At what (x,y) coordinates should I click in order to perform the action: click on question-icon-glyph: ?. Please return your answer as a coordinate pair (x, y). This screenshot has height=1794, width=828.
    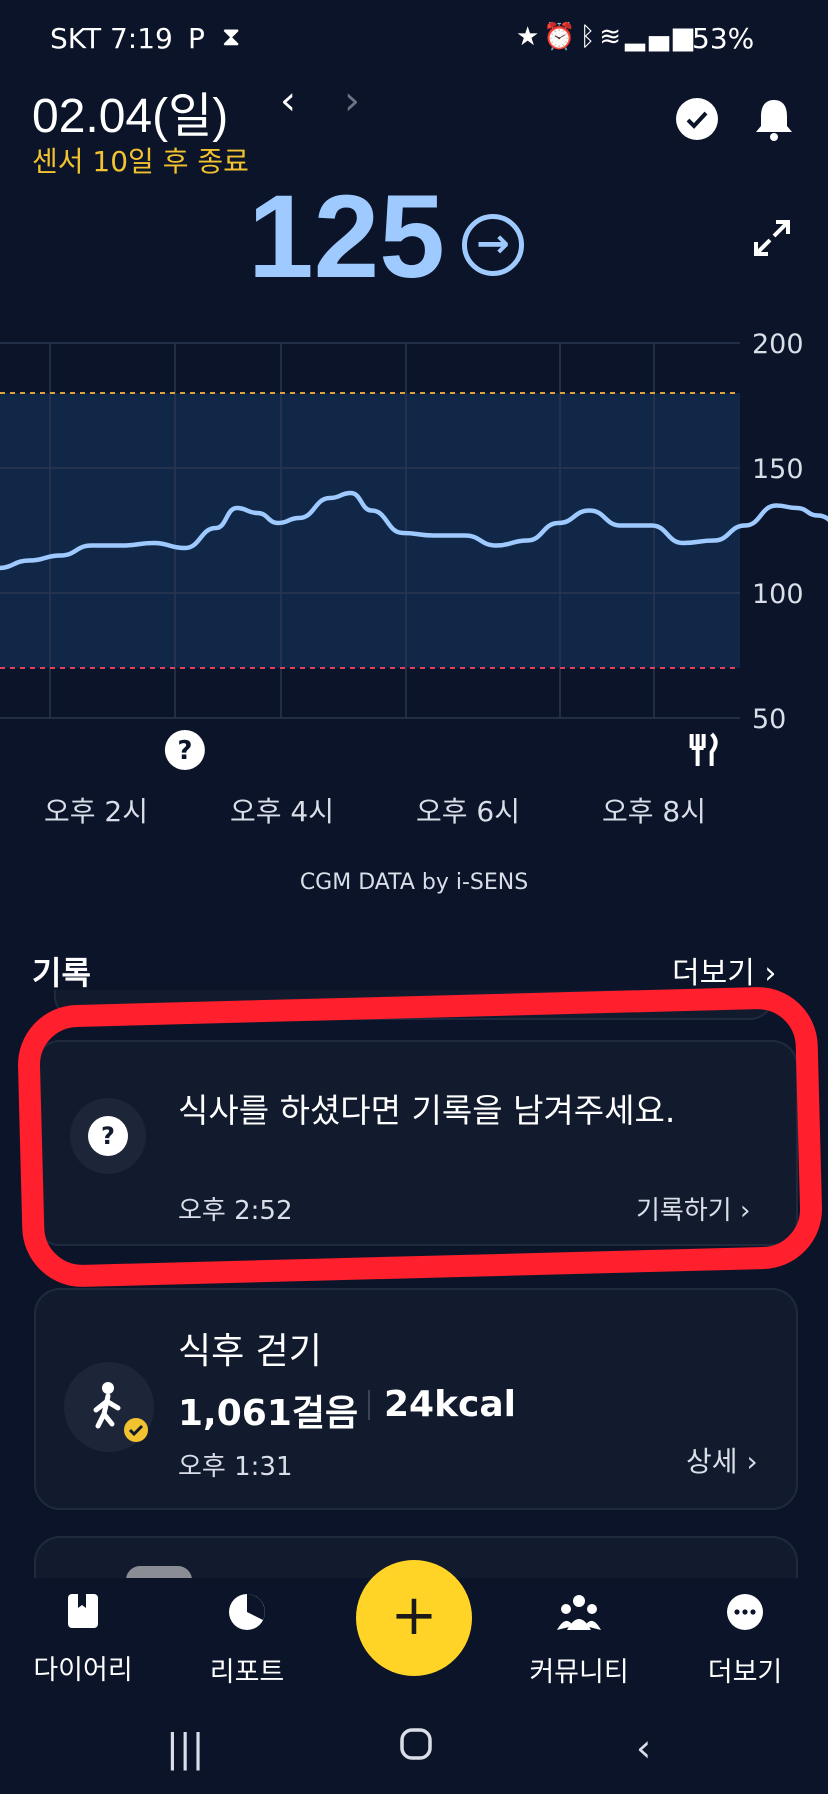
    Looking at the image, I should click on (184, 751).